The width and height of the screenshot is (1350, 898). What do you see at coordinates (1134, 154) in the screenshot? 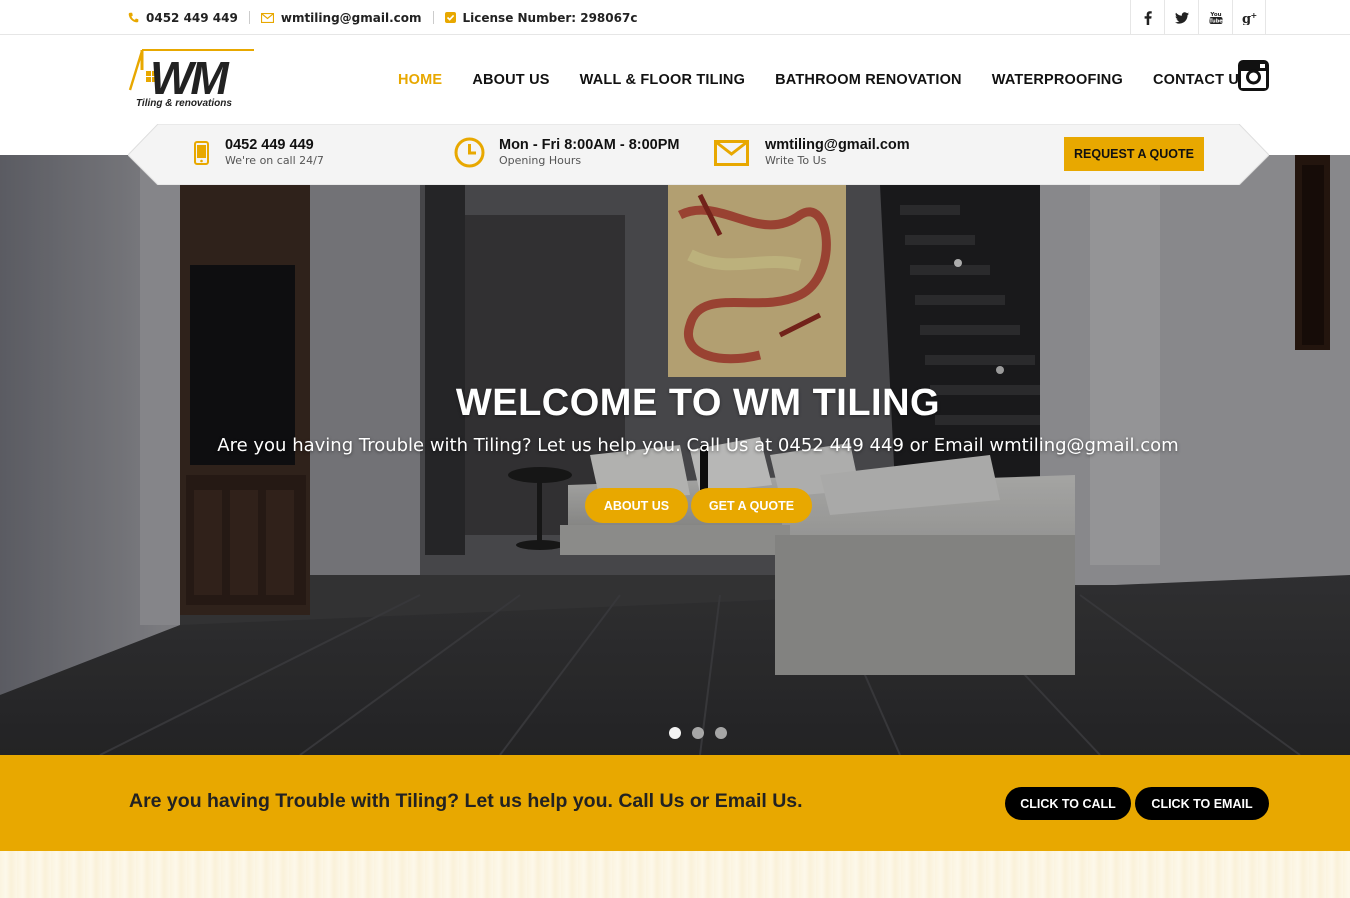
I see `request-quote-button: REQUEST A QUOTE` at bounding box center [1134, 154].